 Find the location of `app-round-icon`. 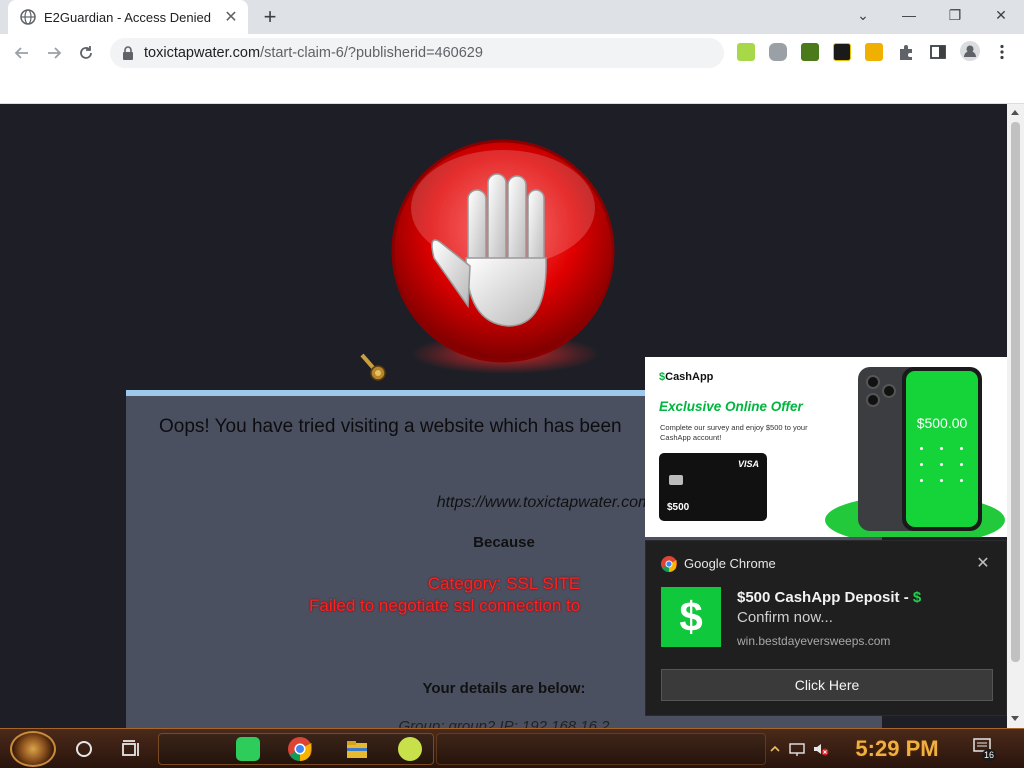

app-round-icon is located at coordinates (410, 749).